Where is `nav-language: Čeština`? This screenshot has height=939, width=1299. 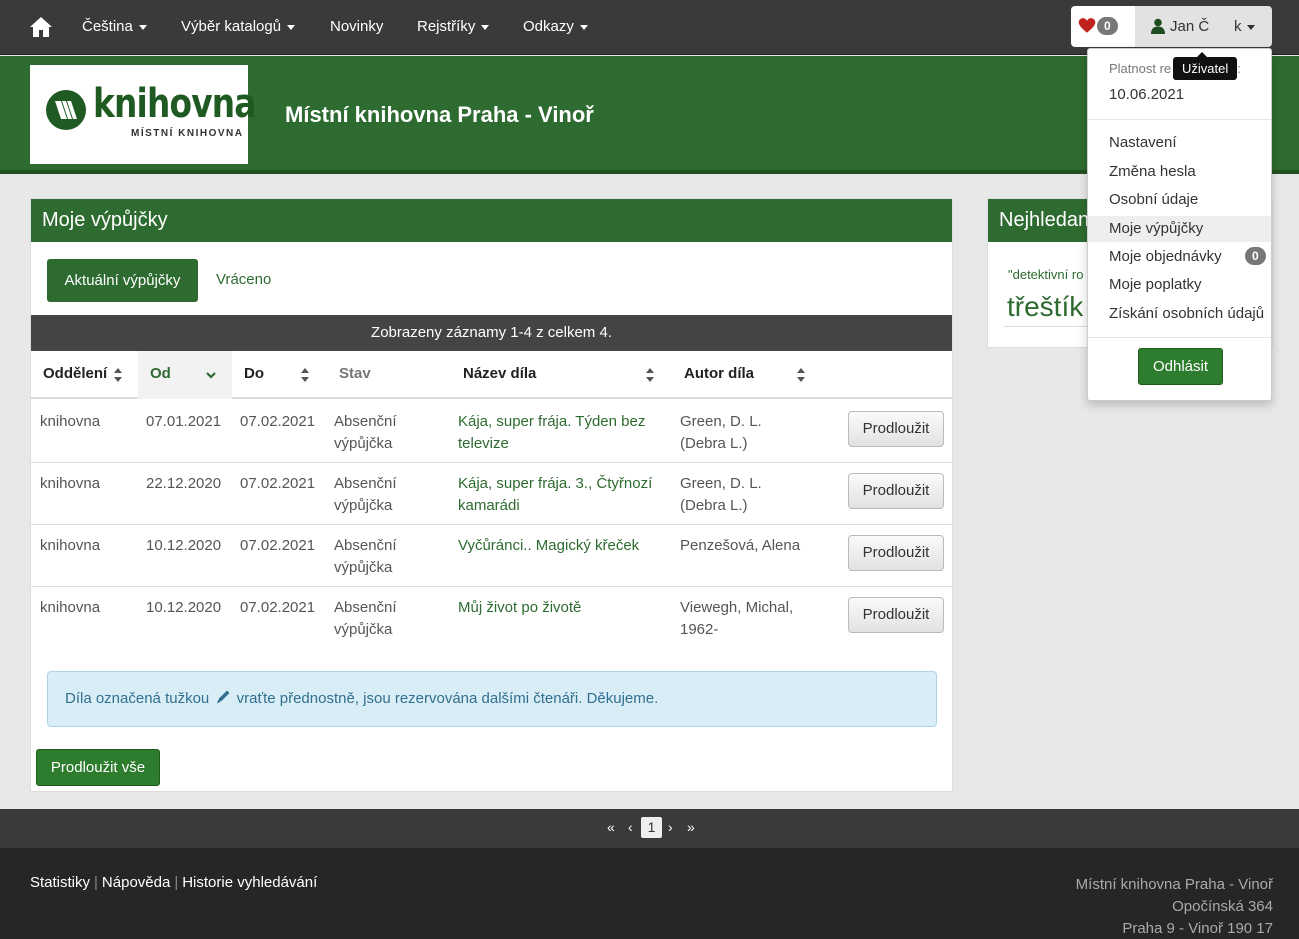 nav-language: Čeština is located at coordinates (114, 26).